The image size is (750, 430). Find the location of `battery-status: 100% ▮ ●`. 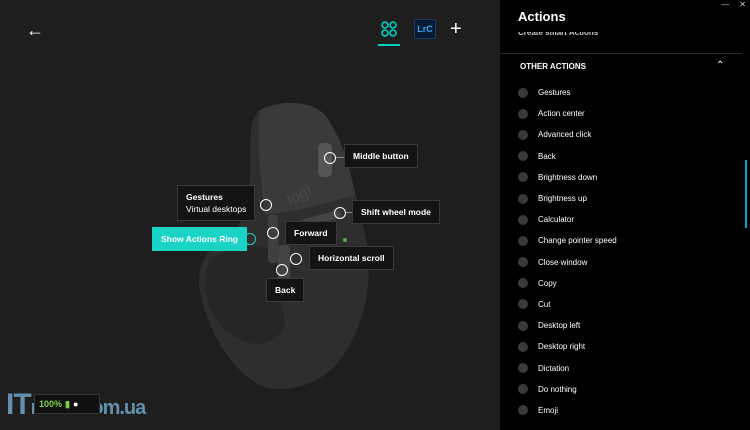

battery-status: 100% ▮ ● is located at coordinates (67, 404).